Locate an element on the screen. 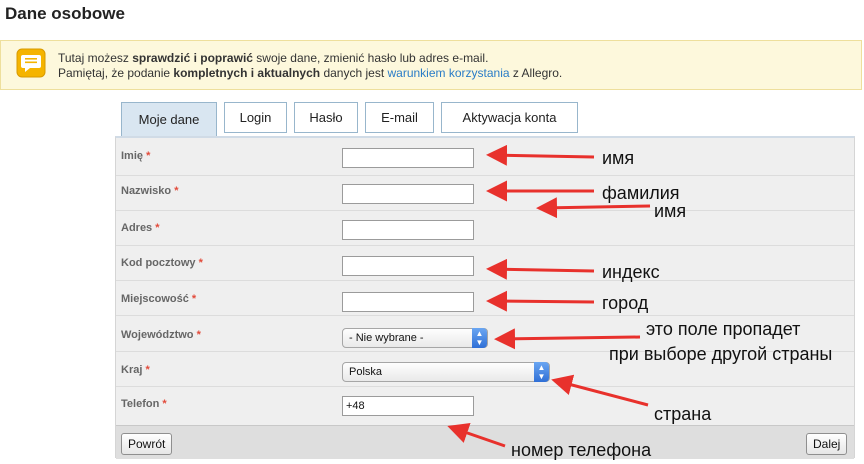  tab-moje-dane: Moje dane is located at coordinates (169, 119).